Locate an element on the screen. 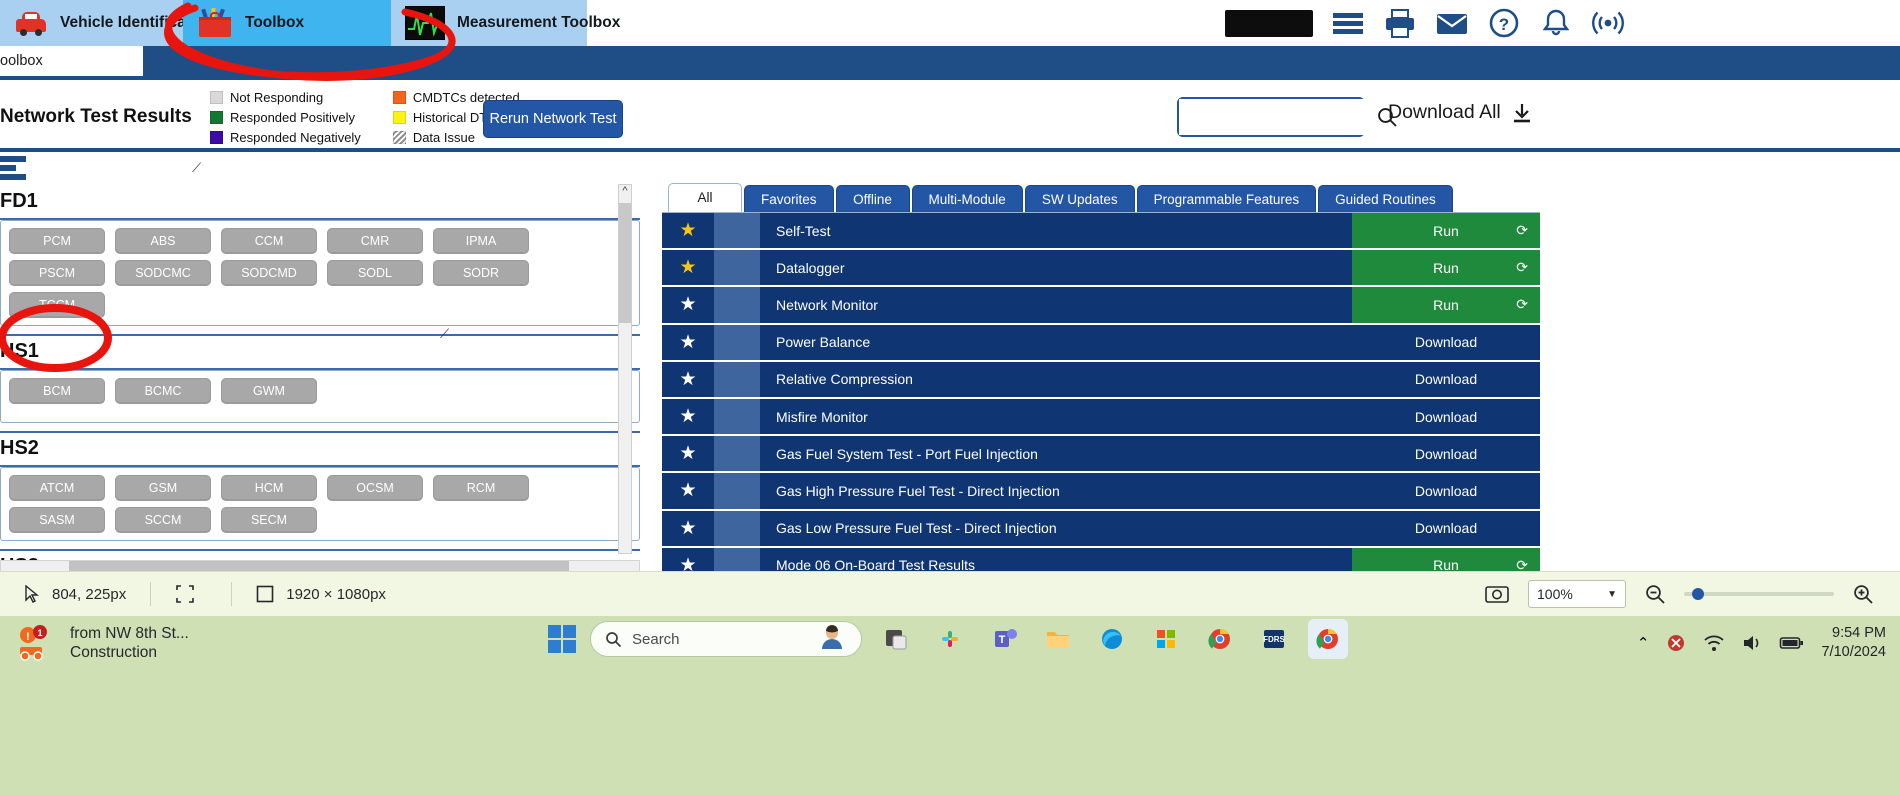 This screenshot has height=795, width=1900. module-button-bcm: BCM is located at coordinates (57, 391).